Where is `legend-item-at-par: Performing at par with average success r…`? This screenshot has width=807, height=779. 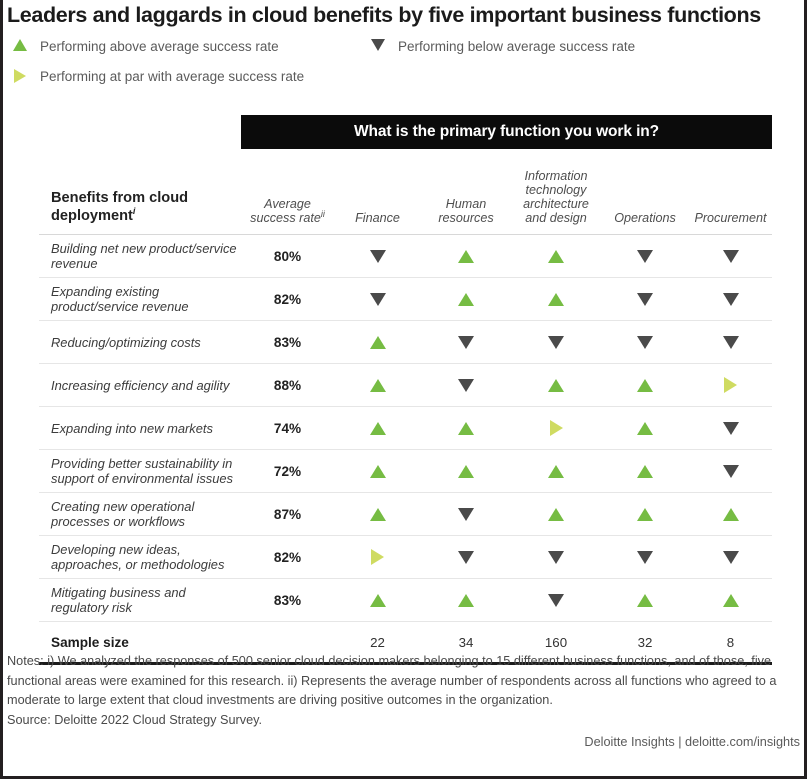 legend-item-at-par: Performing at par with average success r… is located at coordinates (157, 77).